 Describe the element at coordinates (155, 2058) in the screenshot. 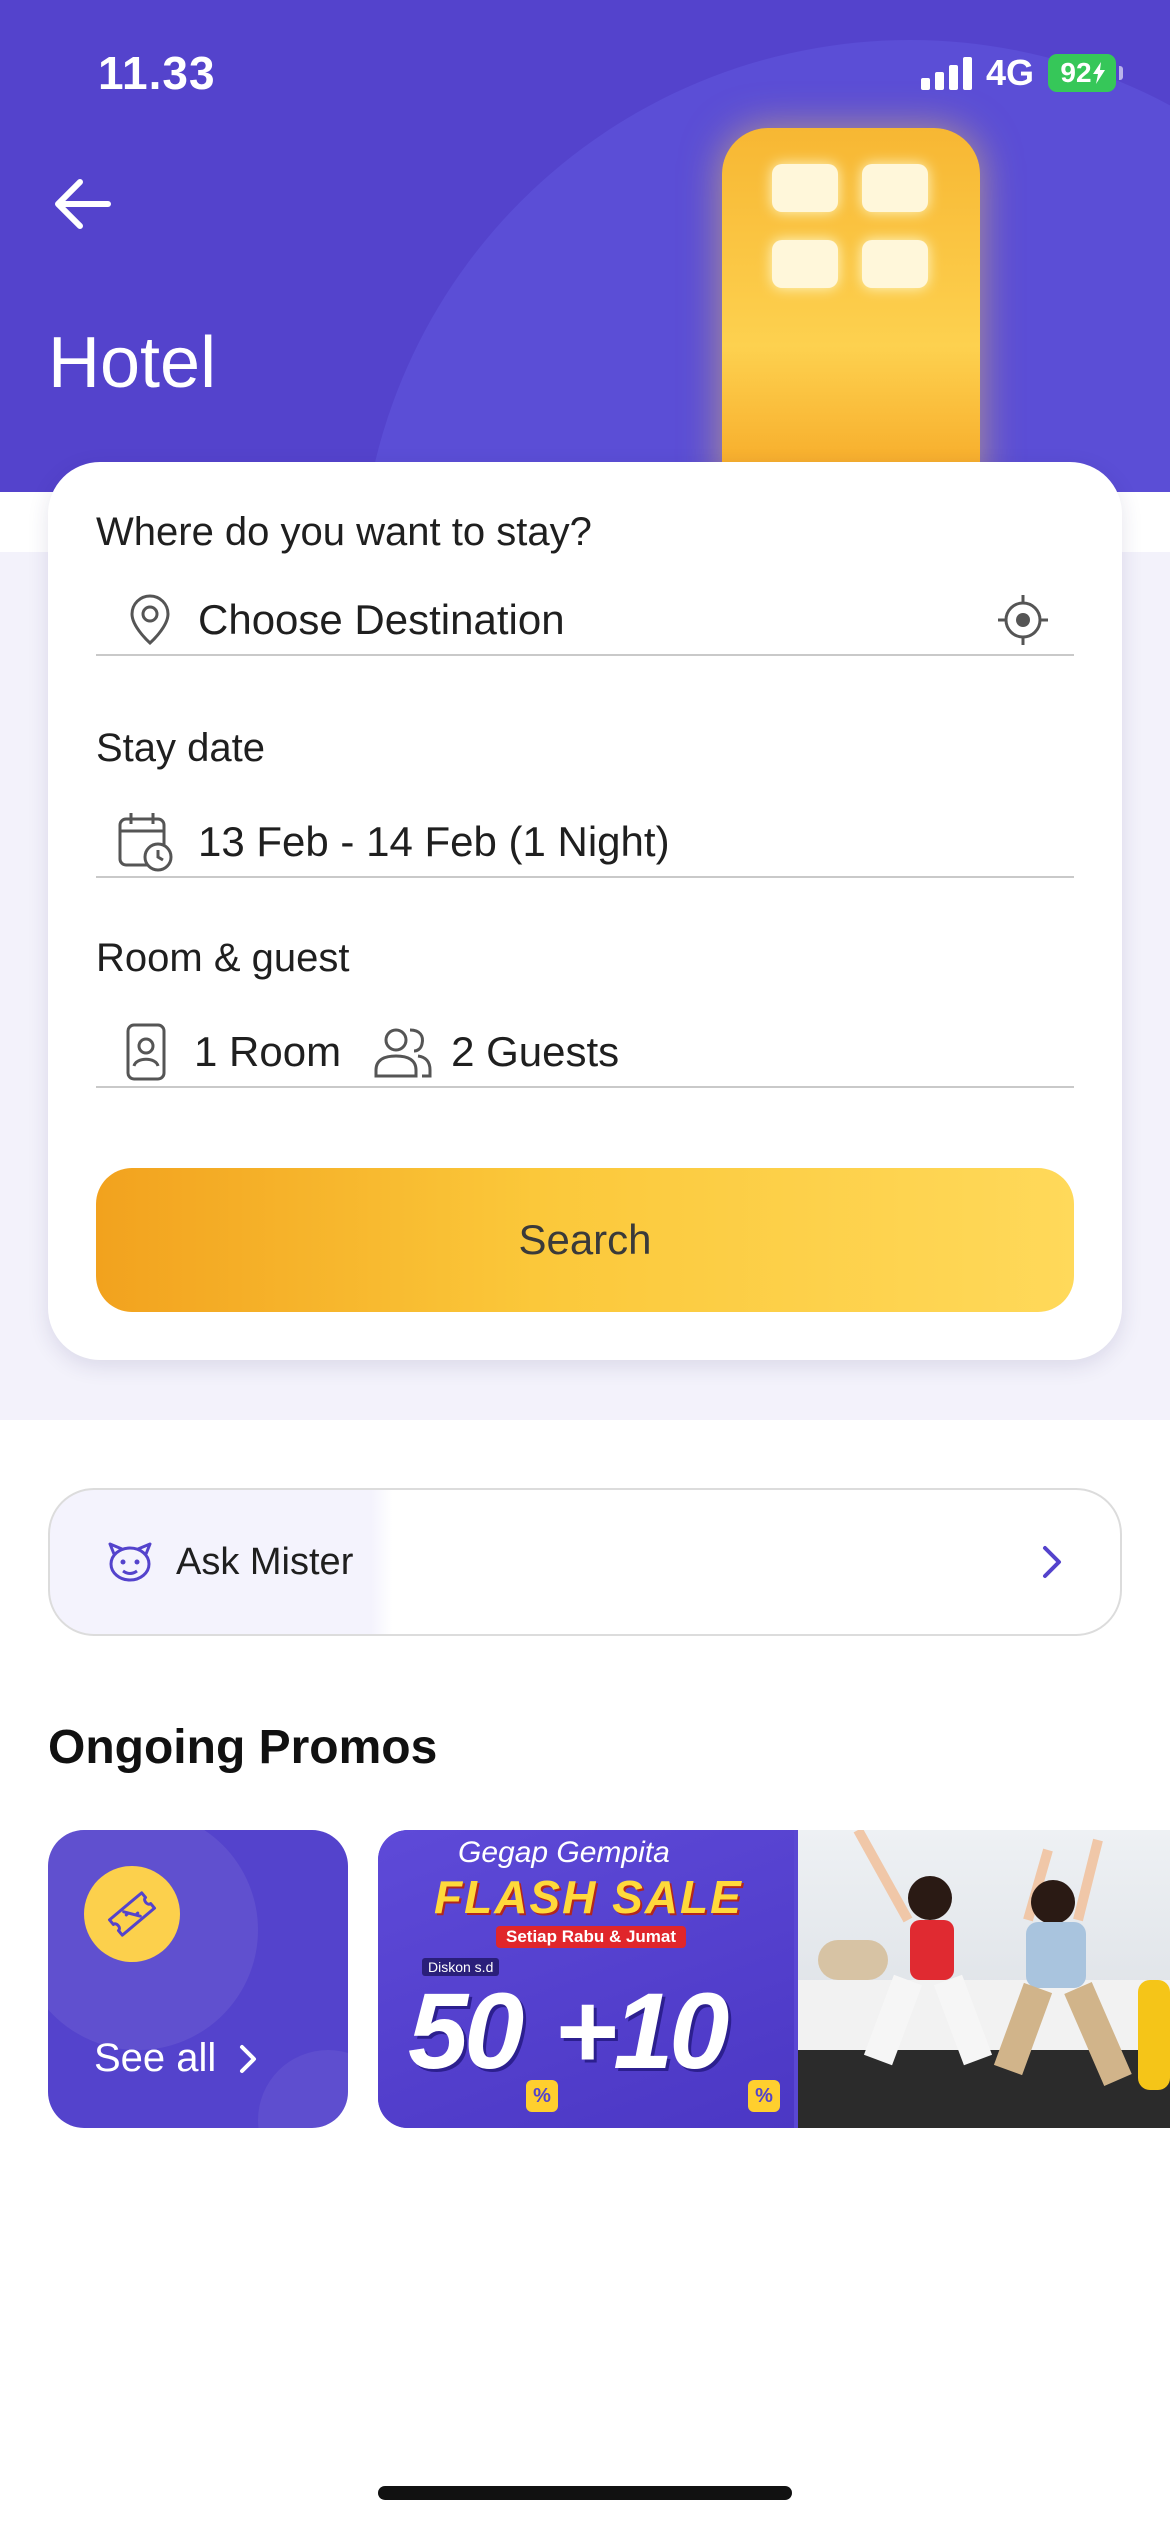

I see `see-all-label: See all` at that location.